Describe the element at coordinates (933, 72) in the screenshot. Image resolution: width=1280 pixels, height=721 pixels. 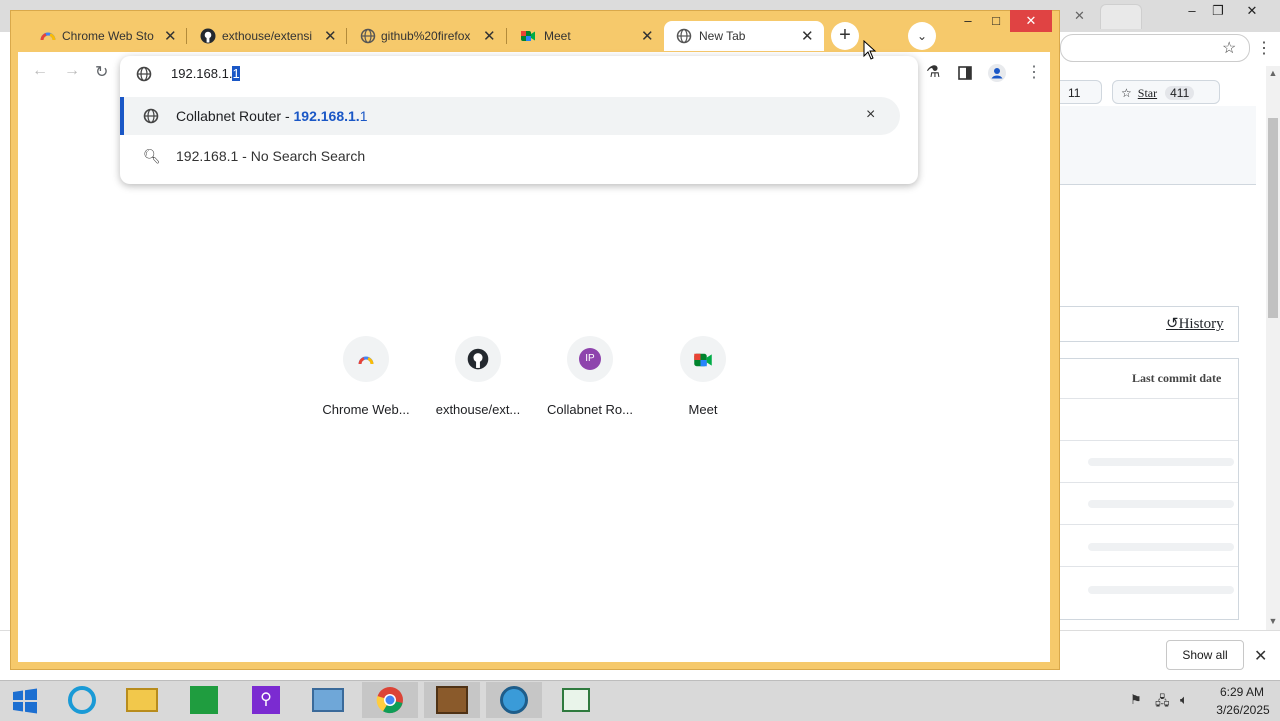
I see `labs-flask-icon: ⚗` at that location.